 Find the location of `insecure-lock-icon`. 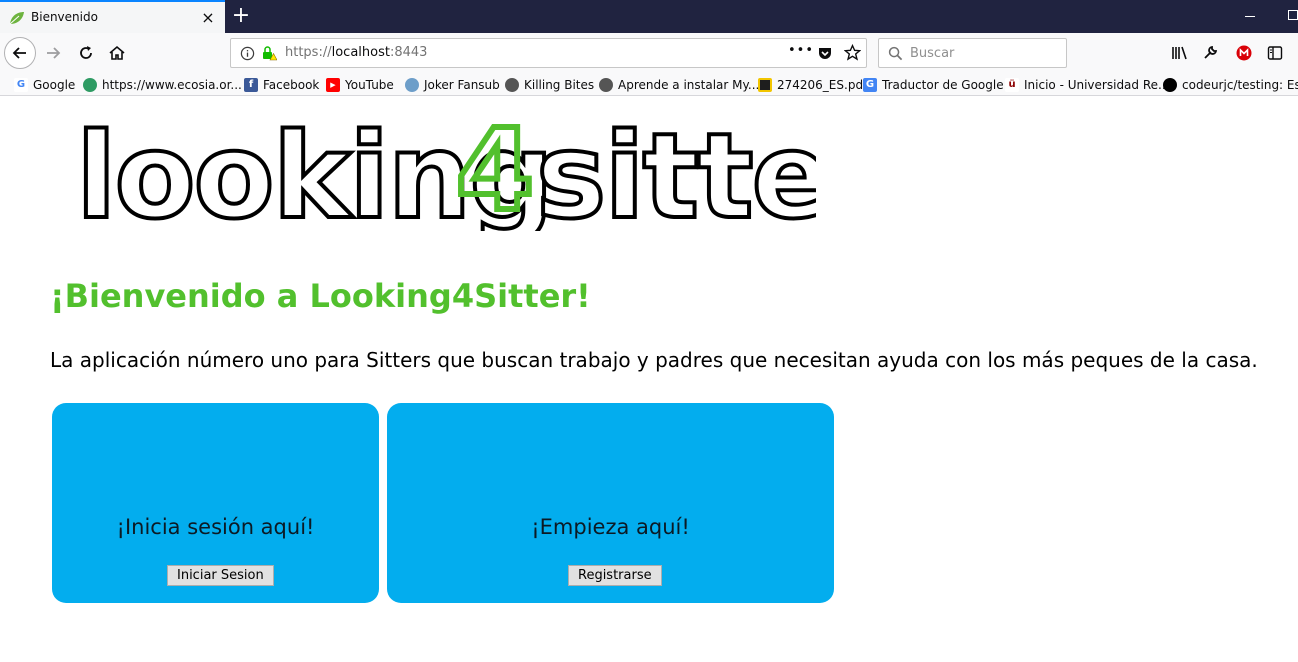

insecure-lock-icon is located at coordinates (269, 53).